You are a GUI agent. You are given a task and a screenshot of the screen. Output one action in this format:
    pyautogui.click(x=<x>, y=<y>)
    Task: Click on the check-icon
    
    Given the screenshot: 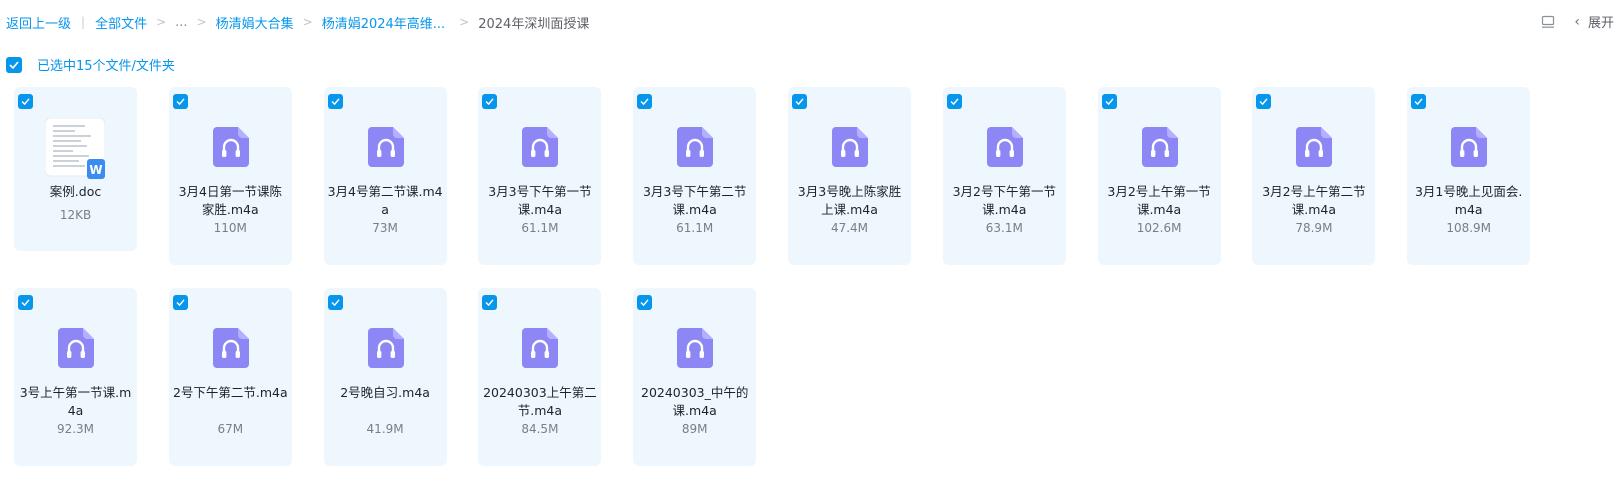 What is the action you would take?
    pyautogui.click(x=14, y=64)
    